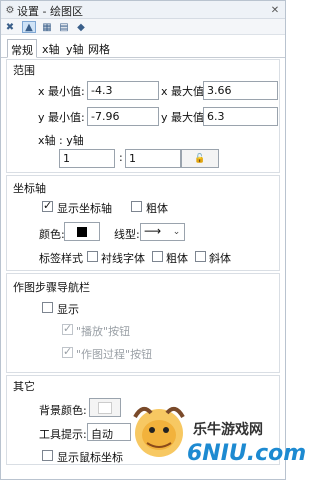 Image resolution: width=320 pixels, height=484 pixels. Describe the element at coordinates (67, 351) in the screenshot. I see `process-button-checkbox` at that location.